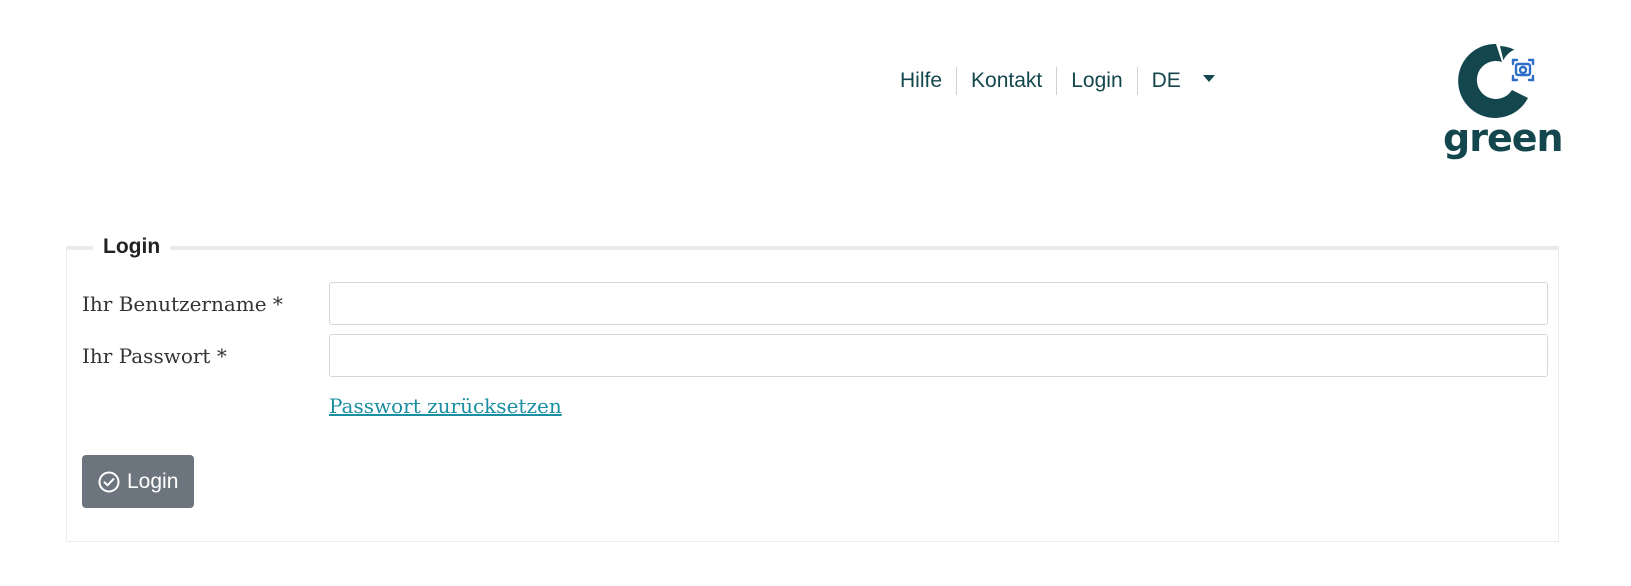  Describe the element at coordinates (182, 304) in the screenshot. I see `username-label: Ihr Benutzername *` at that location.